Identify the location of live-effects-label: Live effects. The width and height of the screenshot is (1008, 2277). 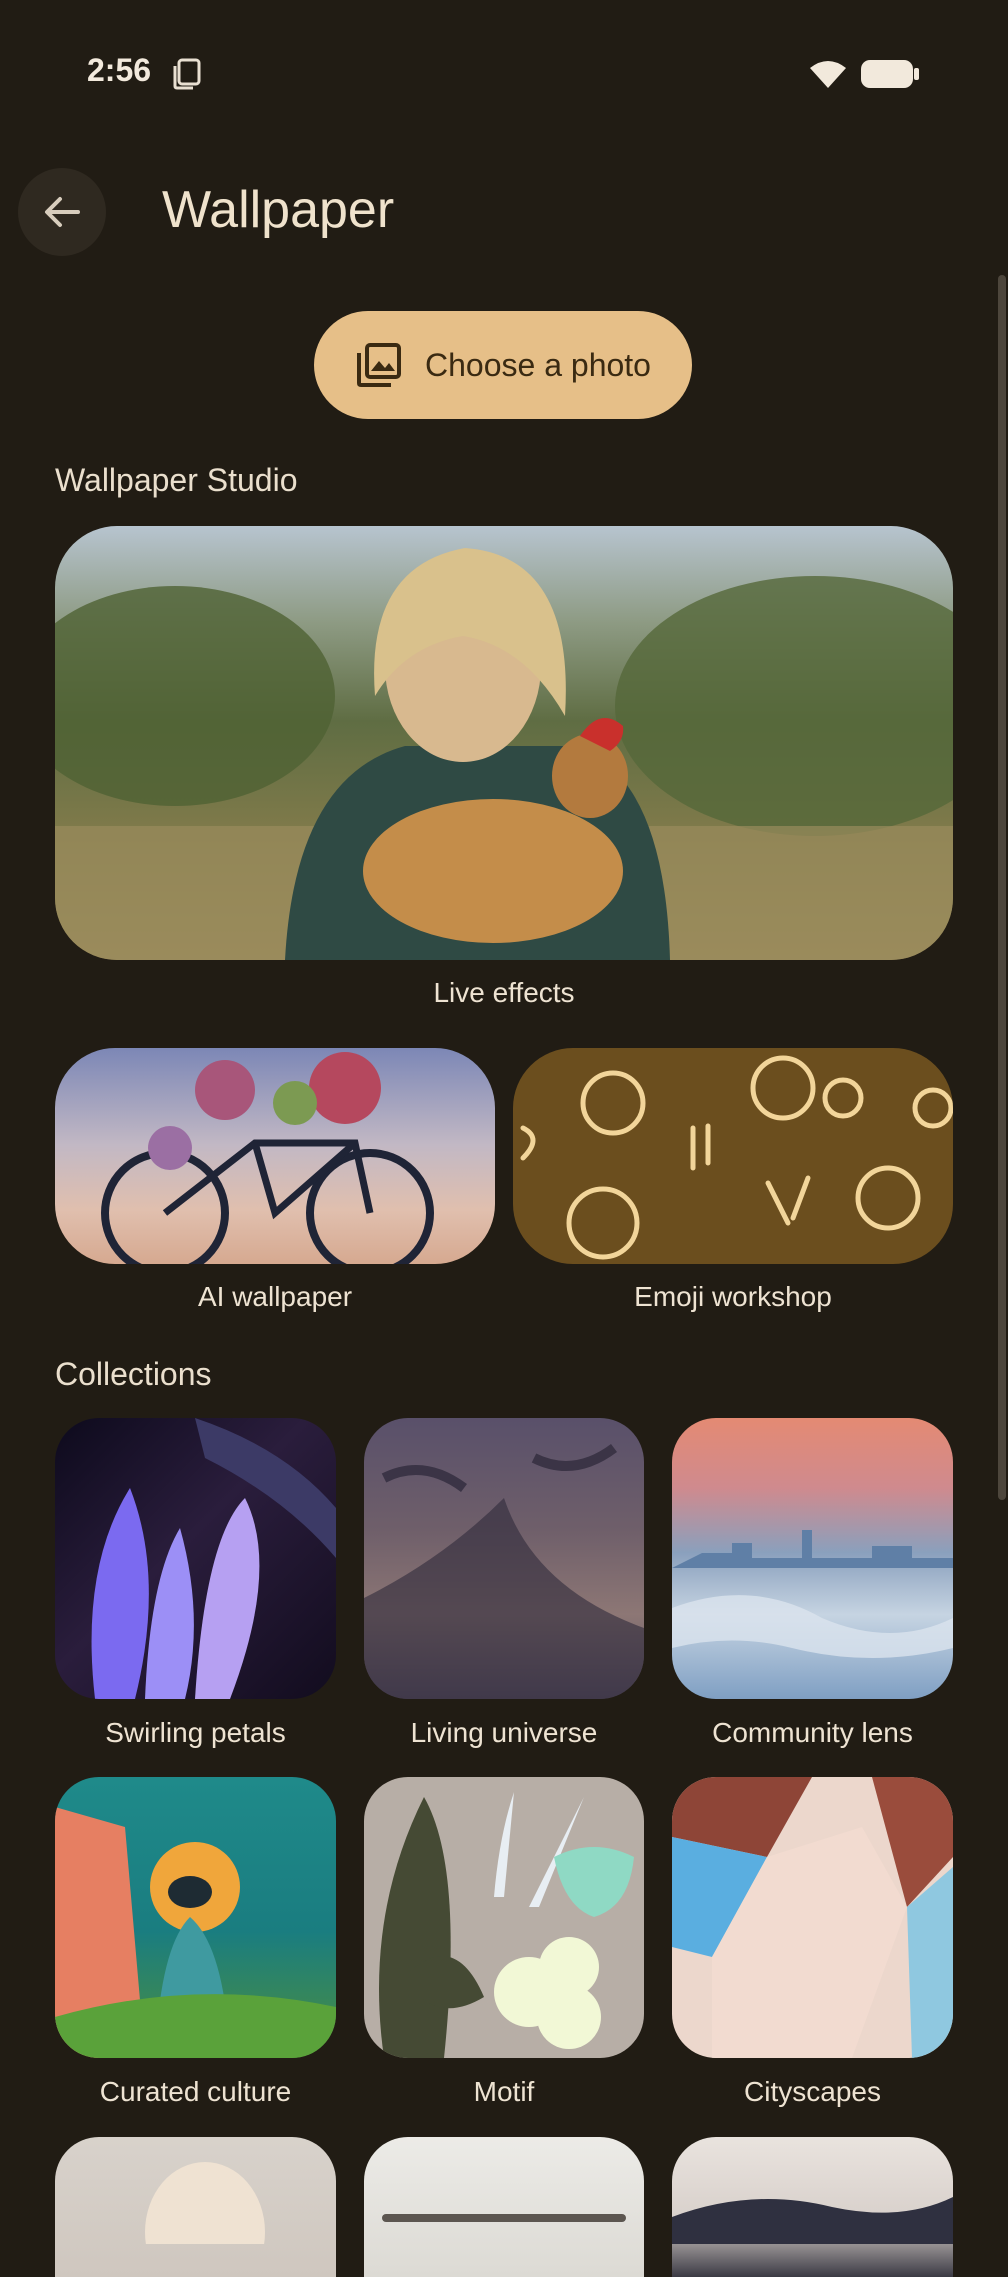
(504, 992).